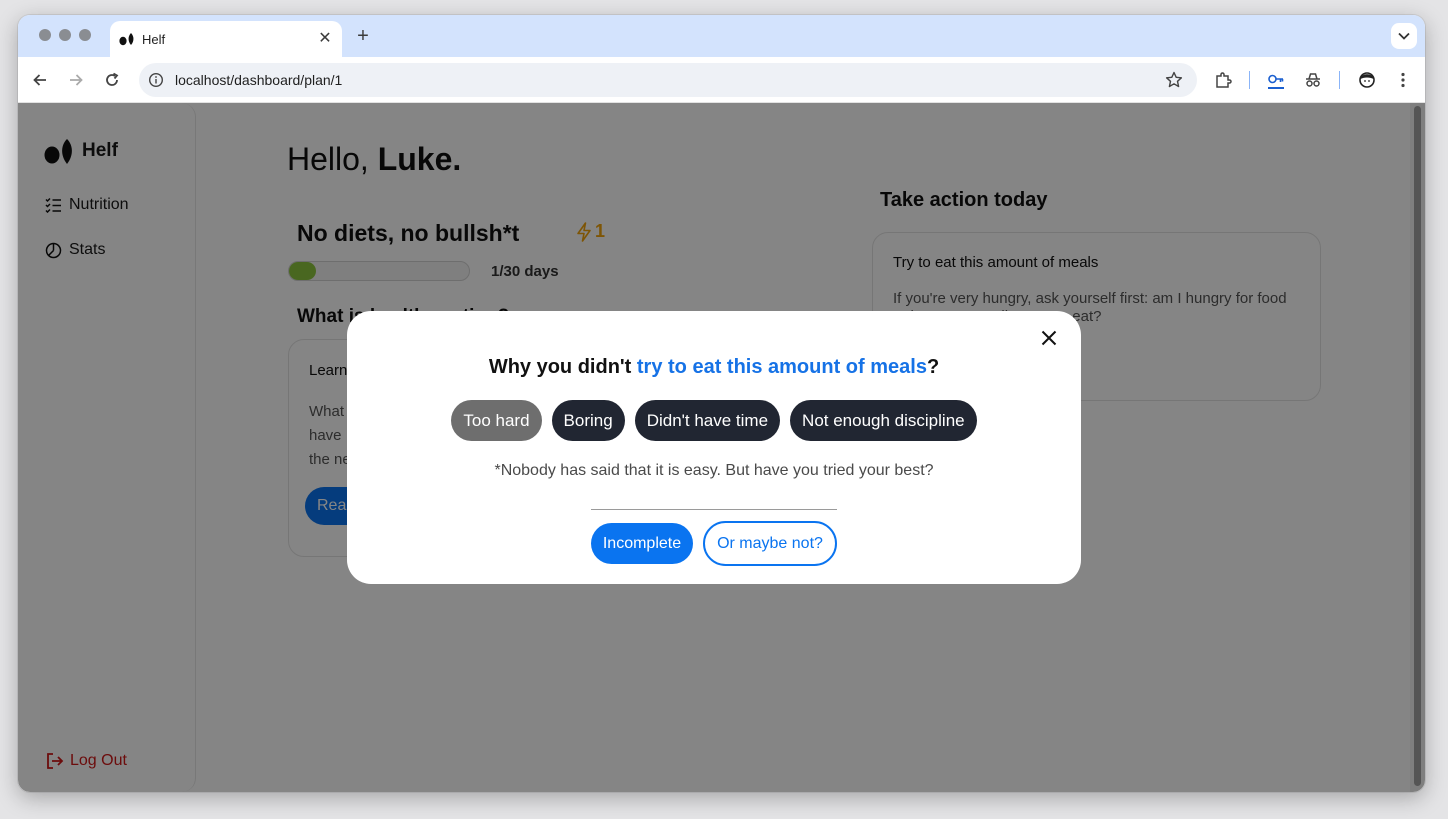 Image resolution: width=1448 pixels, height=819 pixels. What do you see at coordinates (1223, 80) in the screenshot?
I see `extensions-icon` at bounding box center [1223, 80].